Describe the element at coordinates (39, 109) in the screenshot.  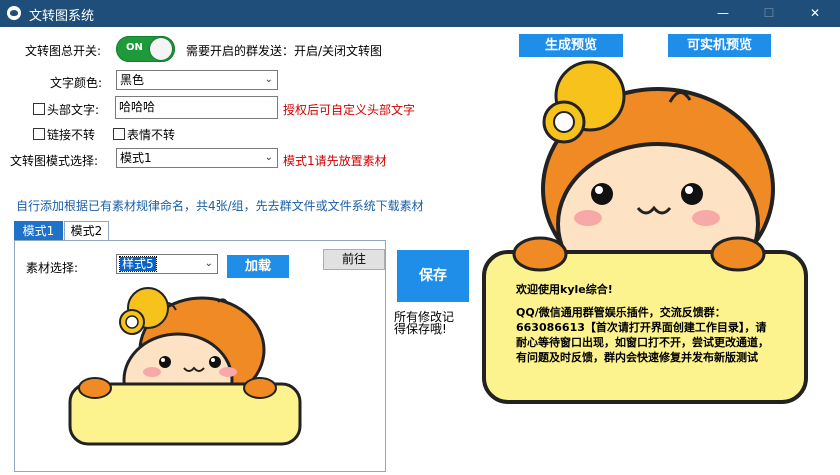
I see `header-text-checkbox` at that location.